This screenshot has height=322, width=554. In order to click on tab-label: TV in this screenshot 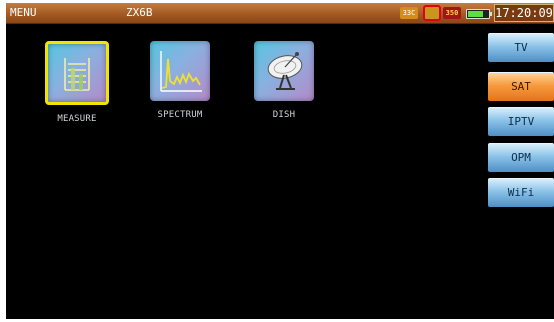, I will do `click(521, 47)`.